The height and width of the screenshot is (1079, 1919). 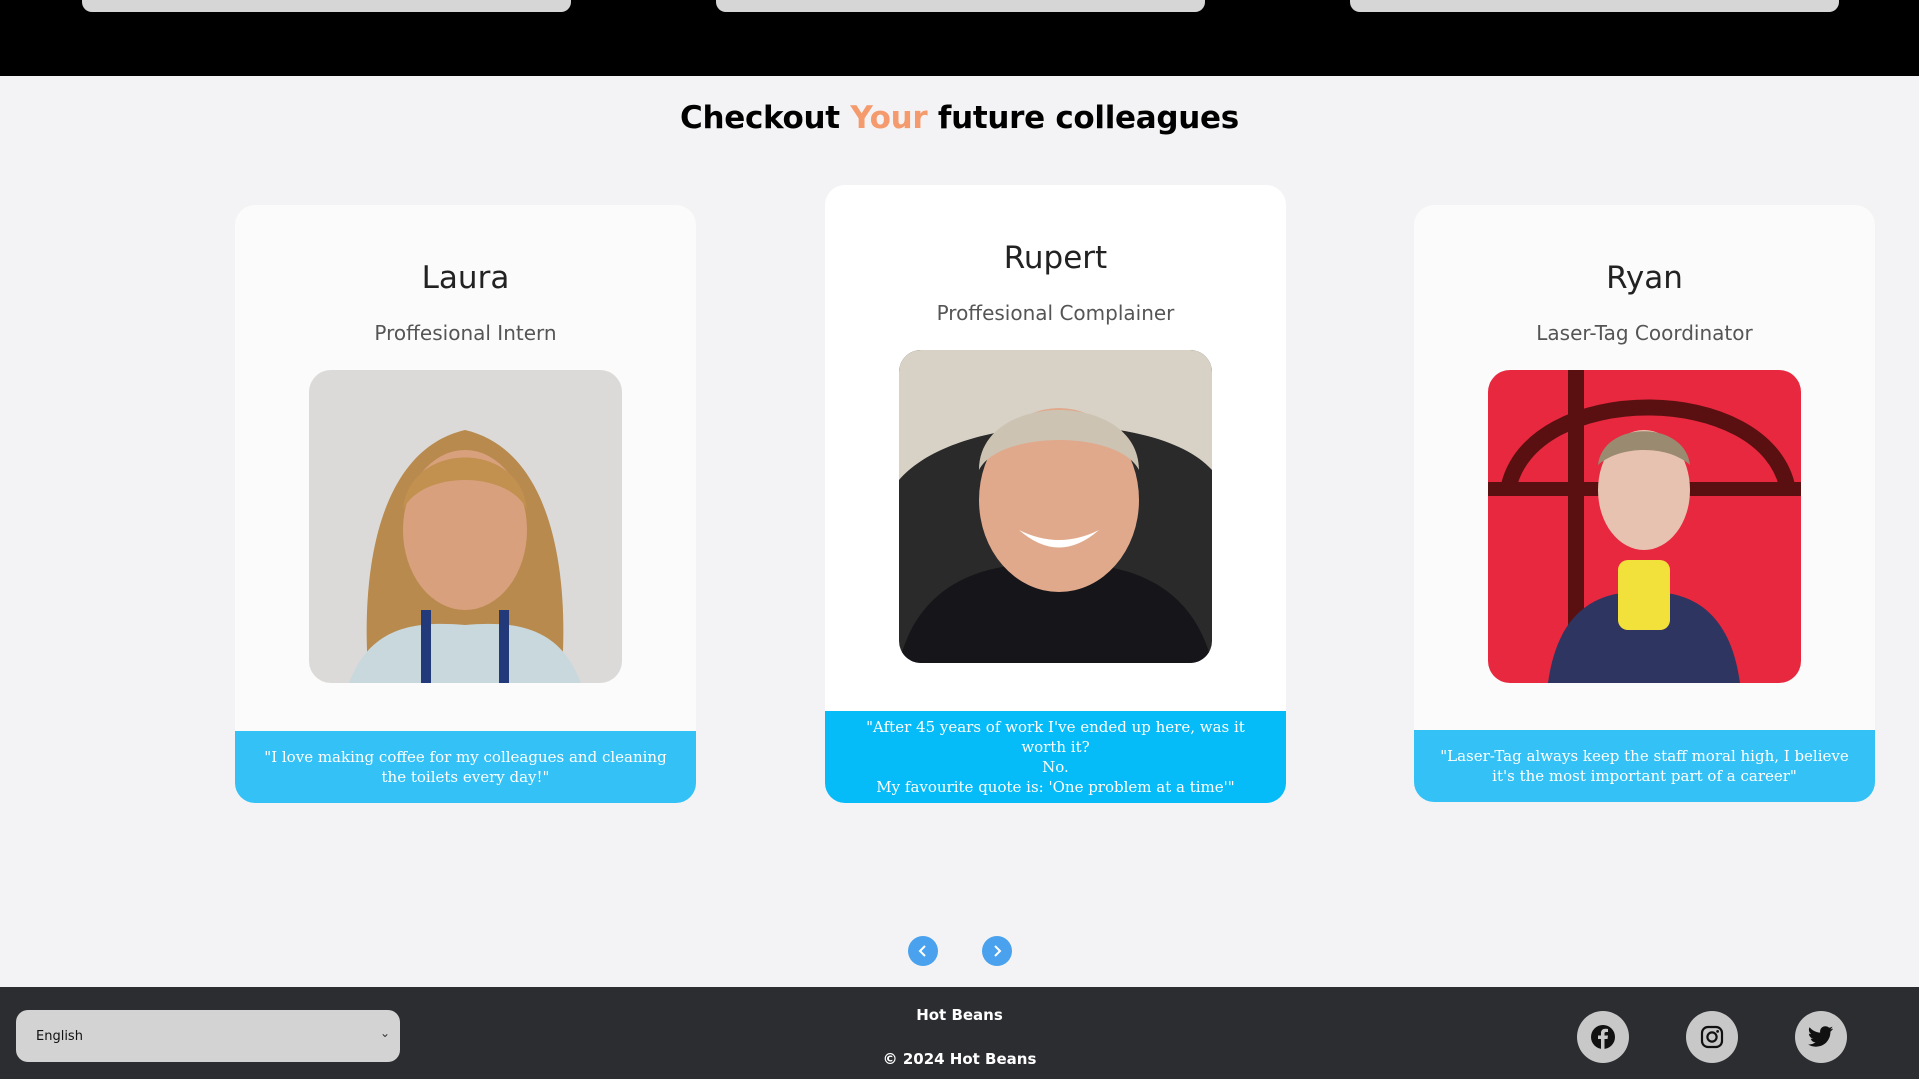 What do you see at coordinates (959, 1059) in the screenshot?
I see `footer-copyright: © 2024 Hot Beans` at bounding box center [959, 1059].